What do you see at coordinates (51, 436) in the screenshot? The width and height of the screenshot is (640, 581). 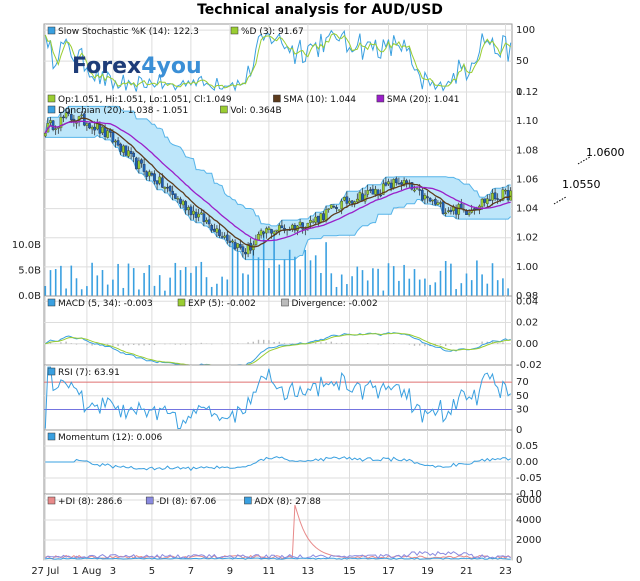 I see `mom-legend-swatch` at bounding box center [51, 436].